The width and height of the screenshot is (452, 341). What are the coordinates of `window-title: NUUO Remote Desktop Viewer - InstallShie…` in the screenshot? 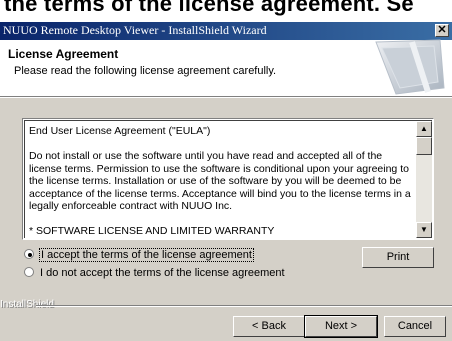 It's located at (135, 30).